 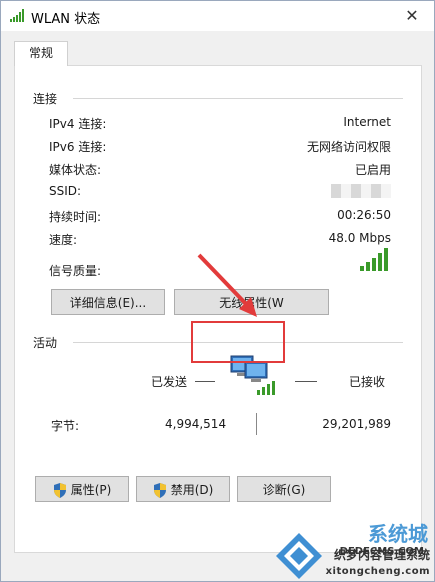 I want to click on bytes-separator, so click(x=256, y=424).